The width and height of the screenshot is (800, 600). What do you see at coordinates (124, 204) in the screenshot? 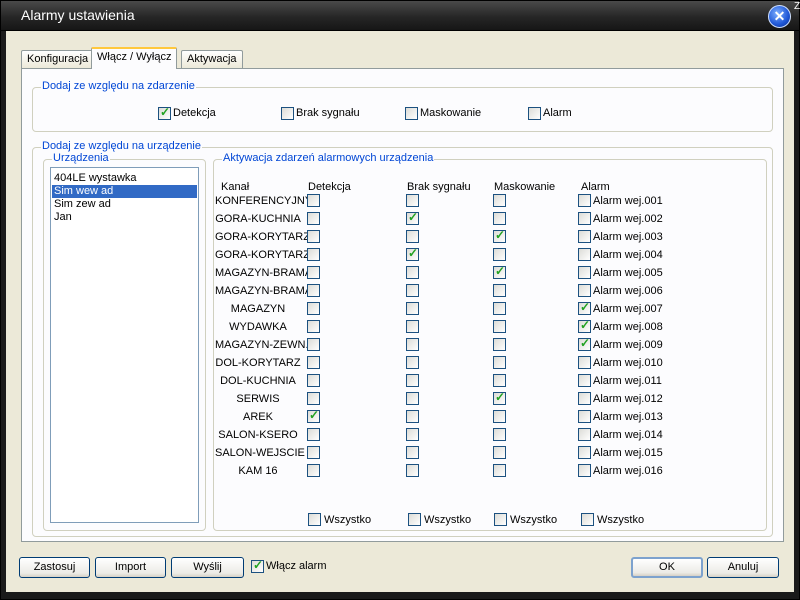
I see `list-item: Sim zew ad` at bounding box center [124, 204].